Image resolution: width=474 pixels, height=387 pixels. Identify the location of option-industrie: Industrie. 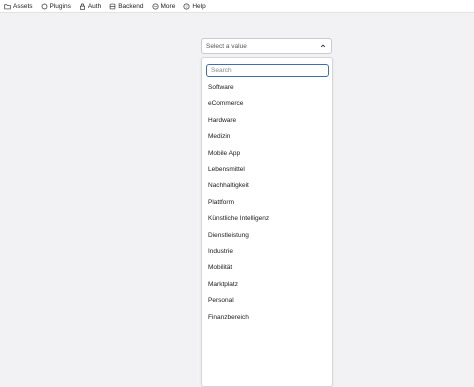
(268, 252).